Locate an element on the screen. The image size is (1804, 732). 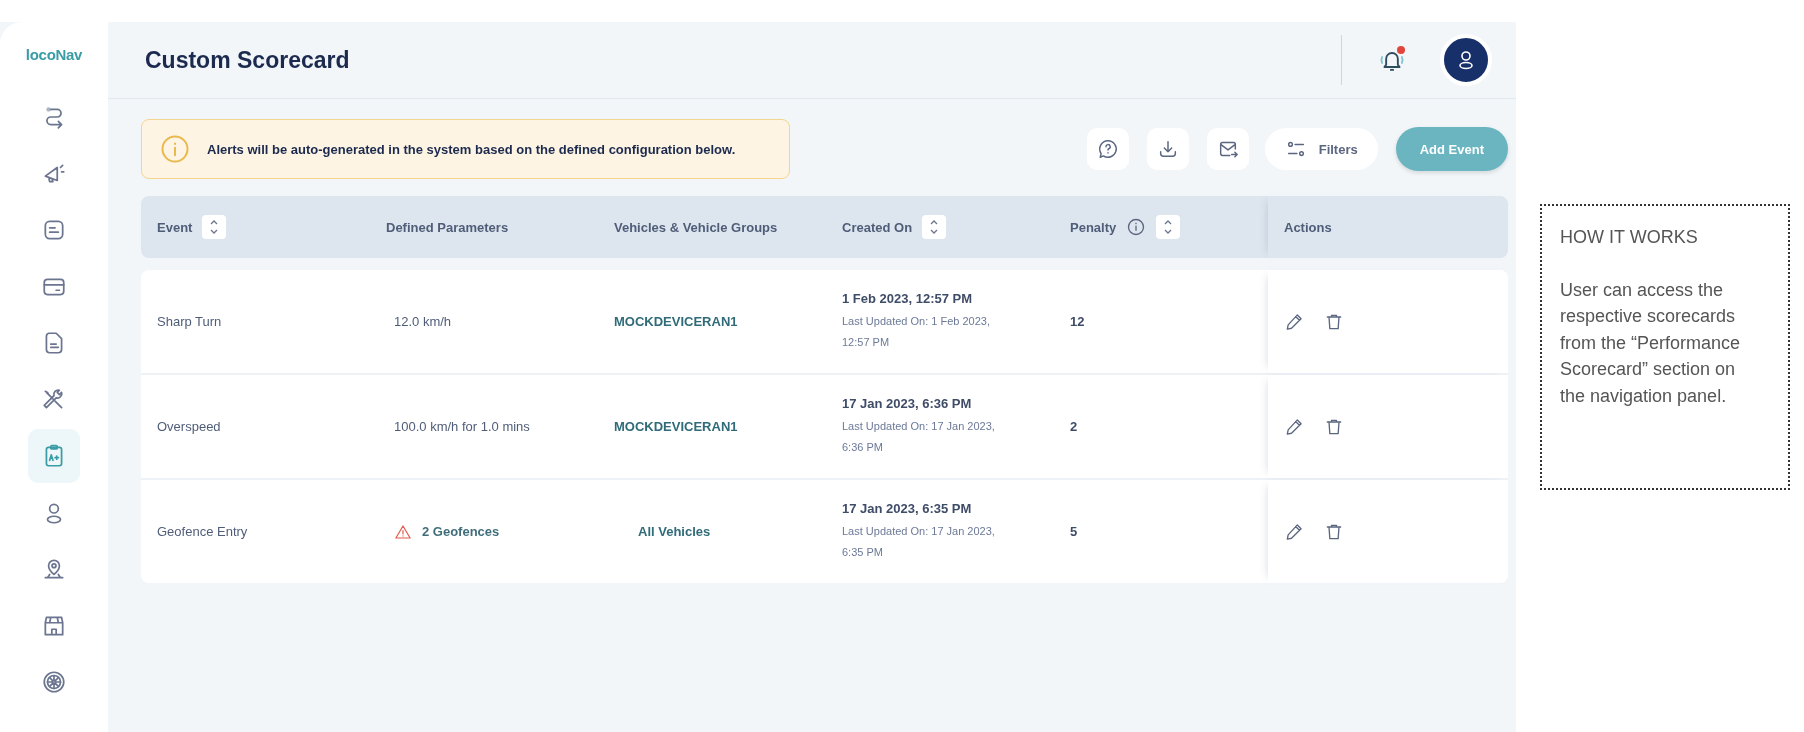
brand-logo: locoNav is located at coordinates (54, 54).